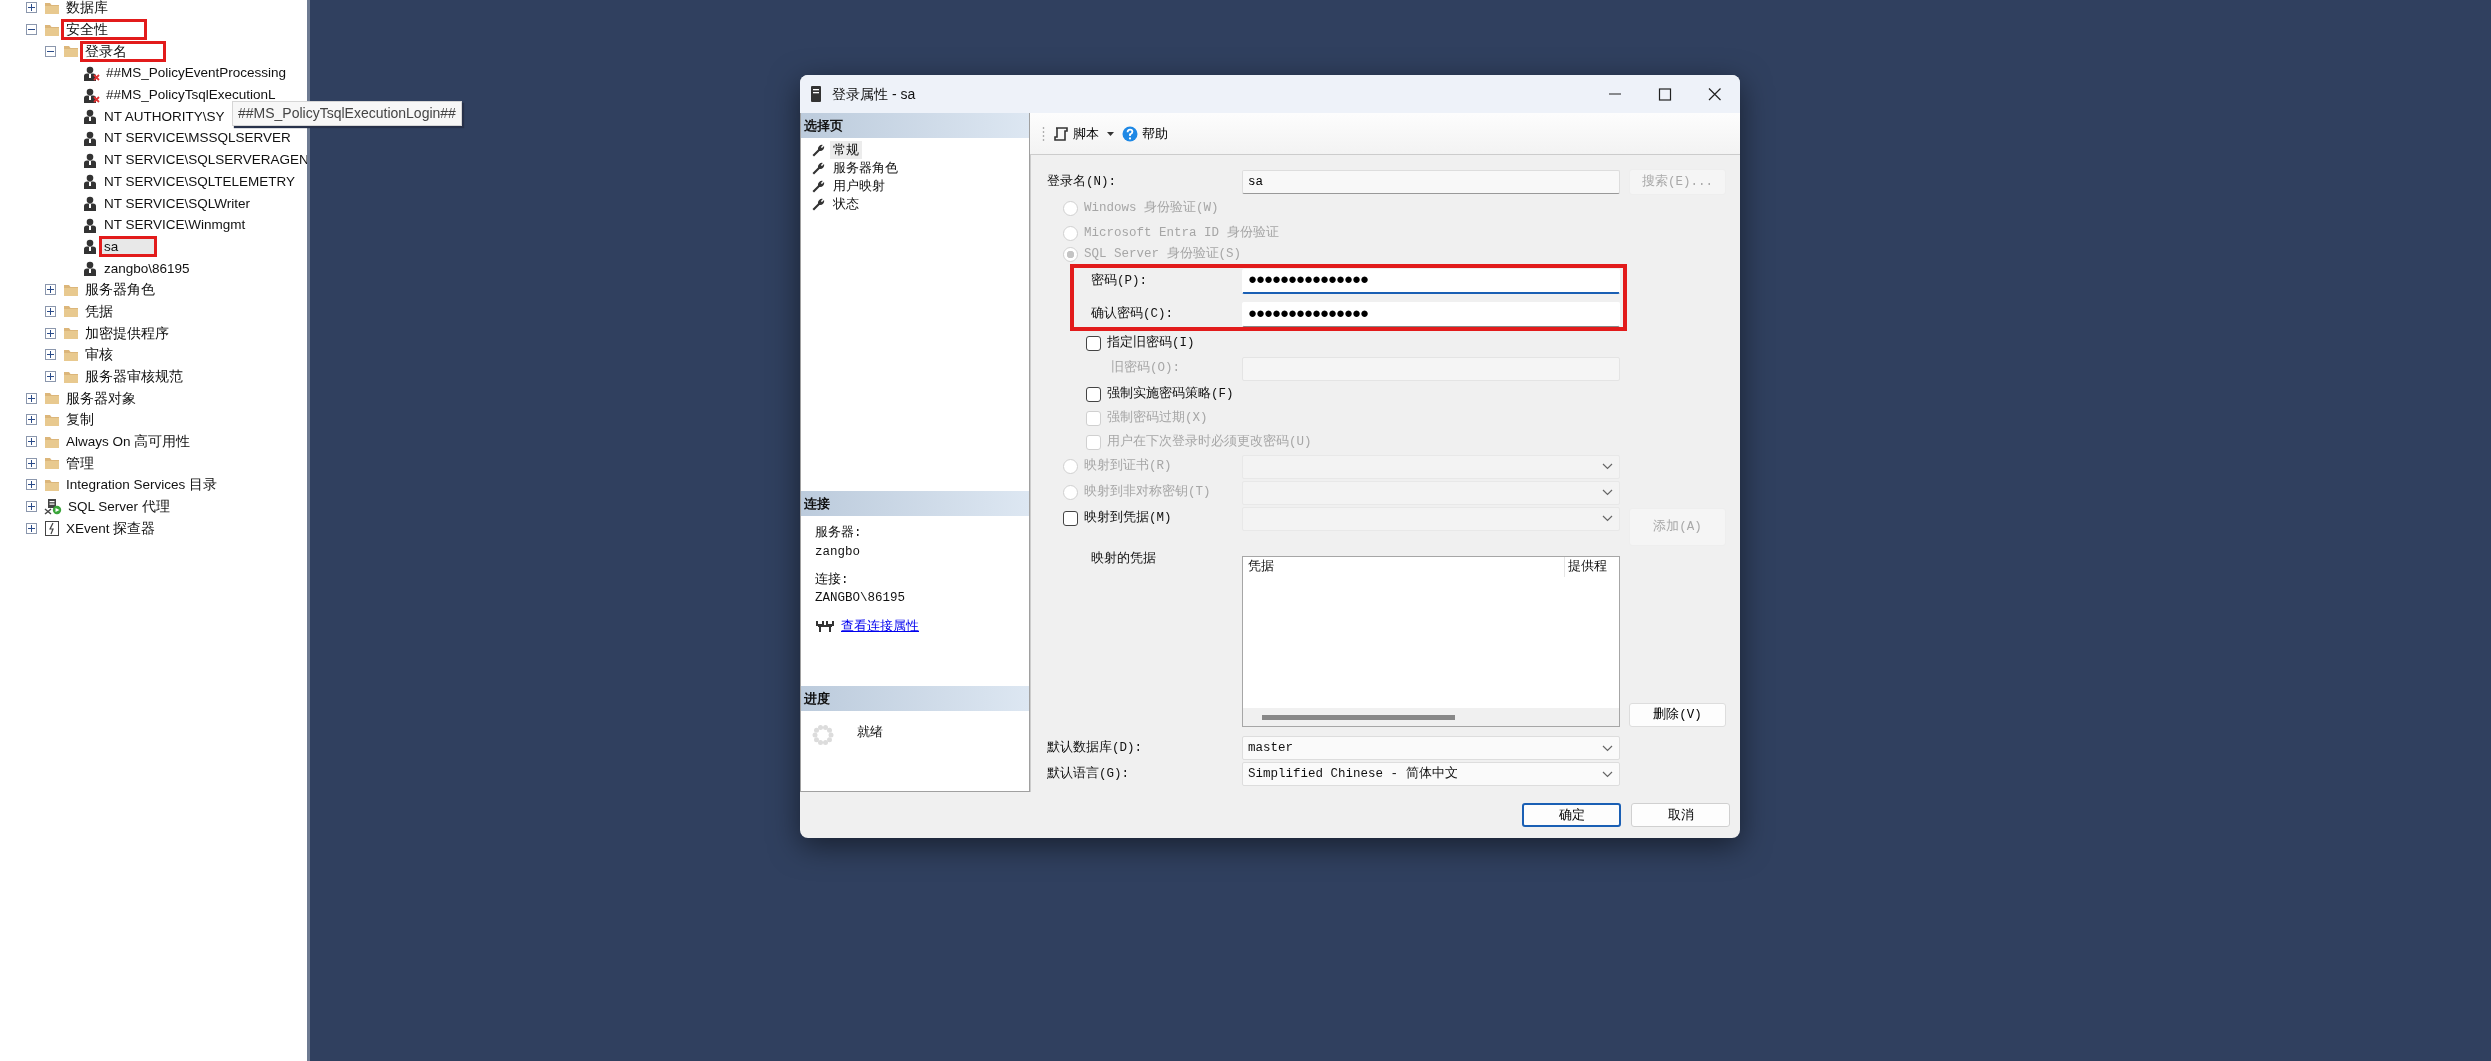 The image size is (2491, 1061). What do you see at coordinates (846, 150) in the screenshot?
I see `page-item: 常规` at bounding box center [846, 150].